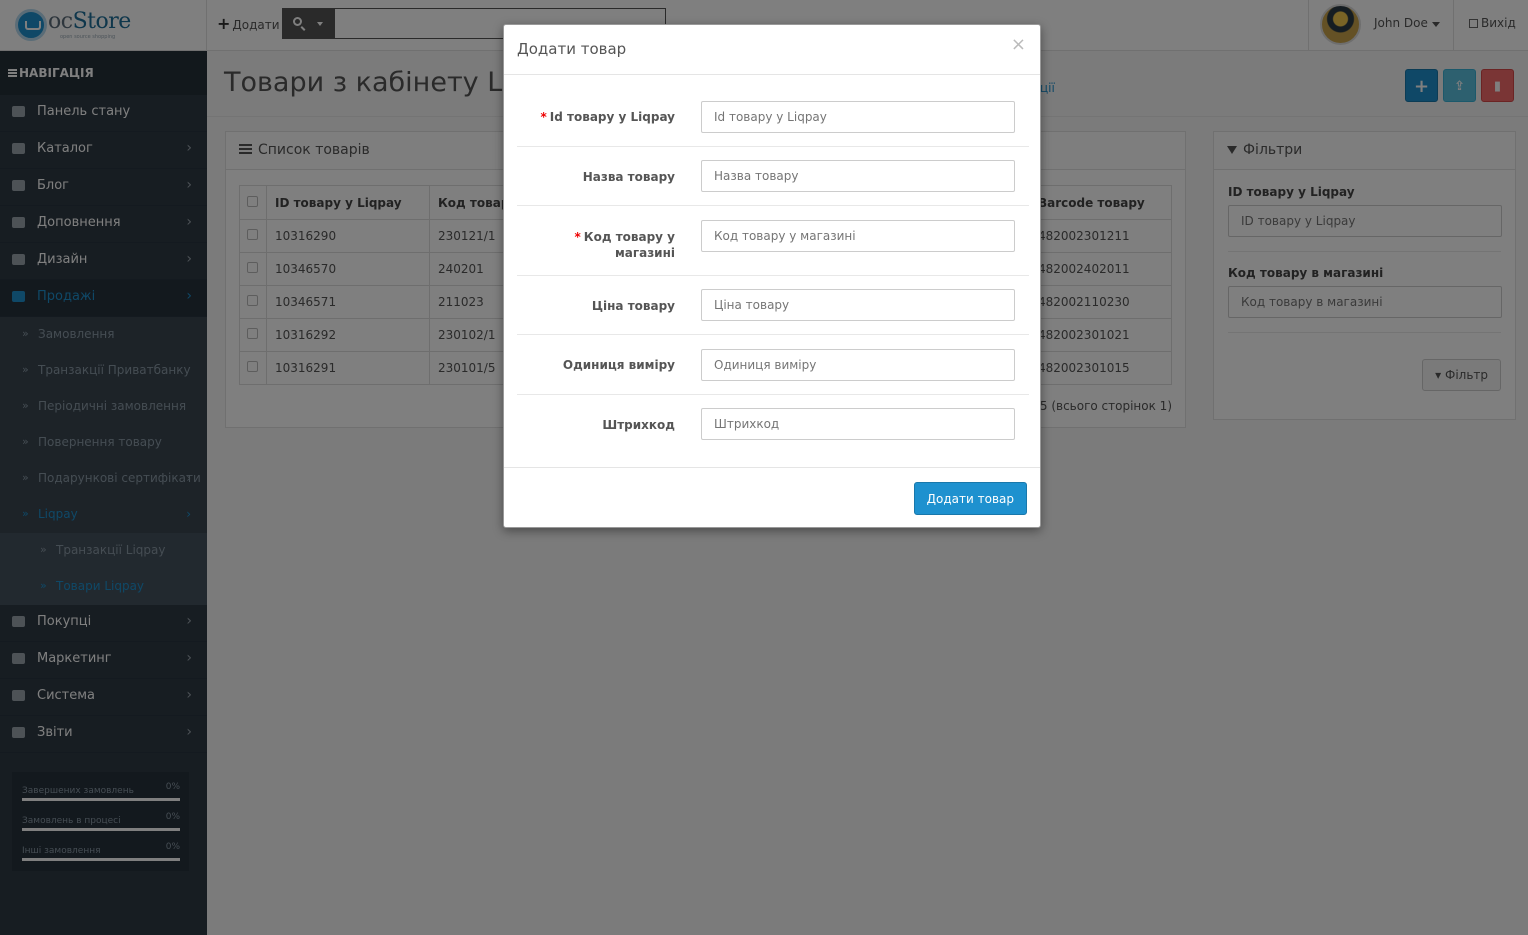 This screenshot has width=1528, height=935. I want to click on price-label: Ціна товару, so click(633, 306).